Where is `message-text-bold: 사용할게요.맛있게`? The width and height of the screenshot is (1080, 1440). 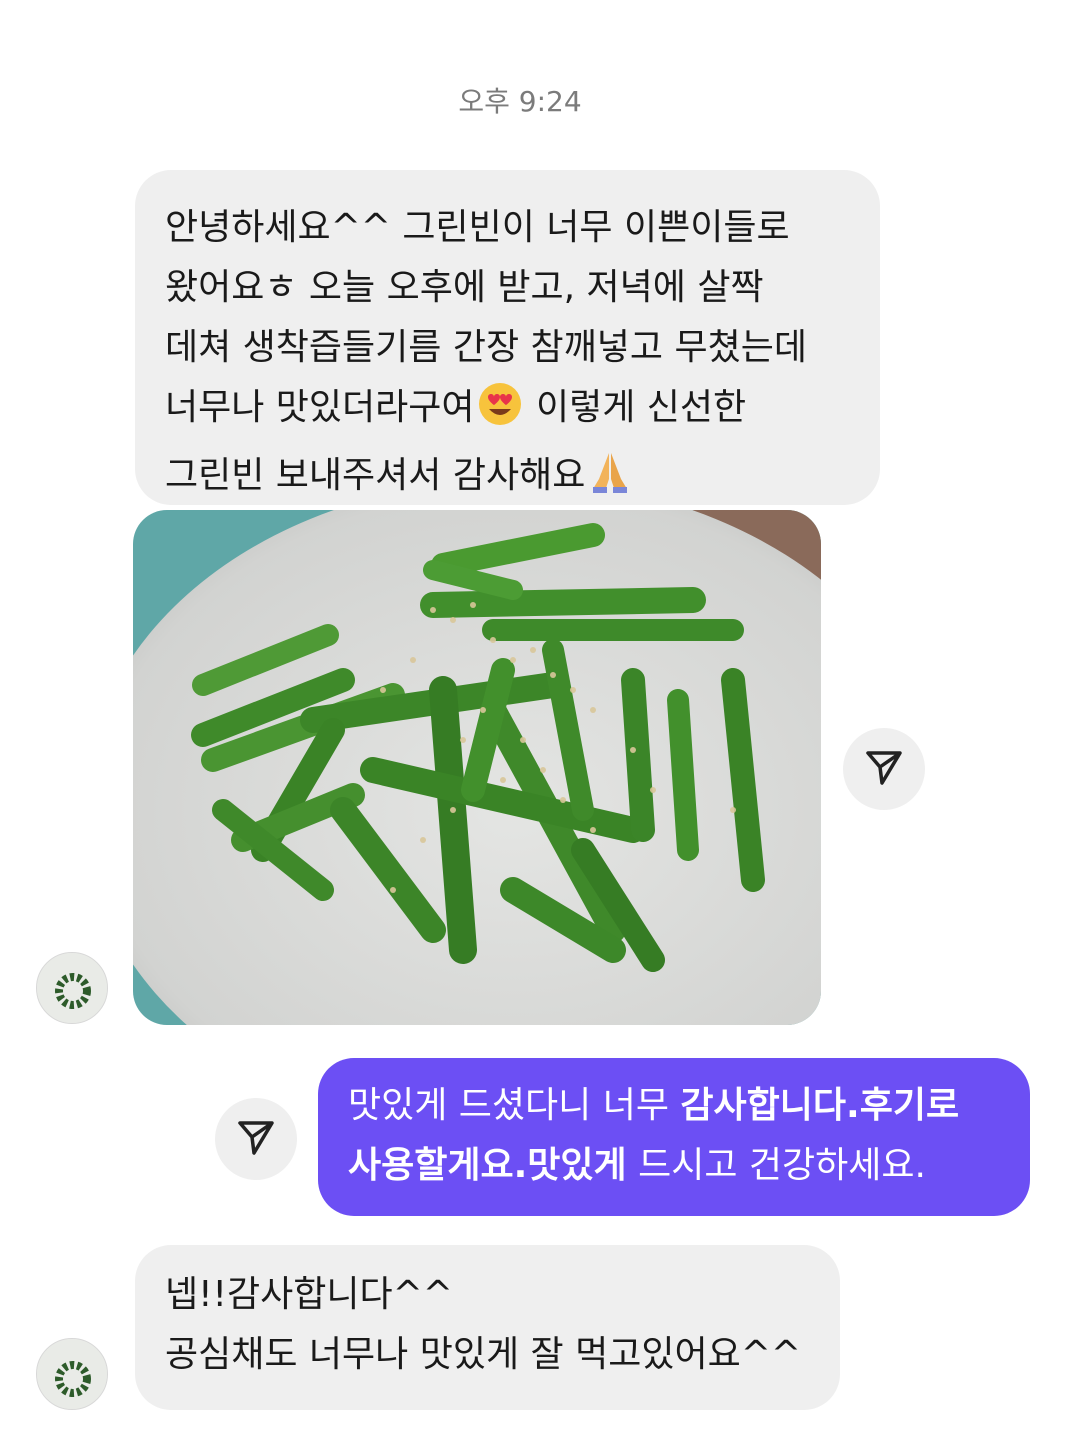
message-text-bold: 사용할게요.맛있게 is located at coordinates (487, 1165).